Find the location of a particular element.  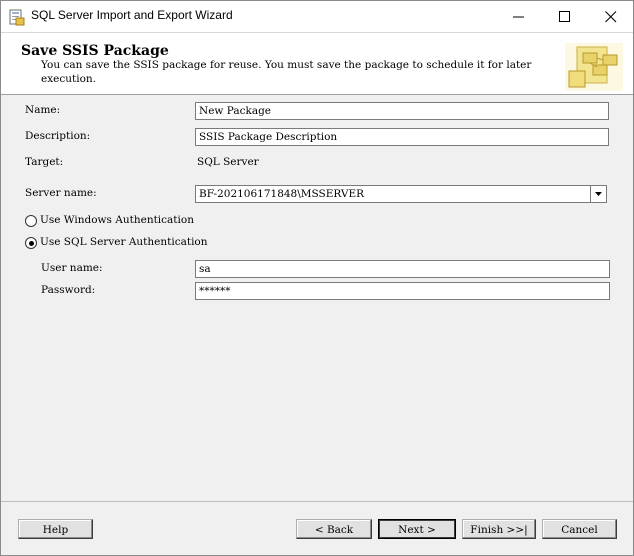

title-bar: SQL Server Import and Export Wizard is located at coordinates (317, 16).